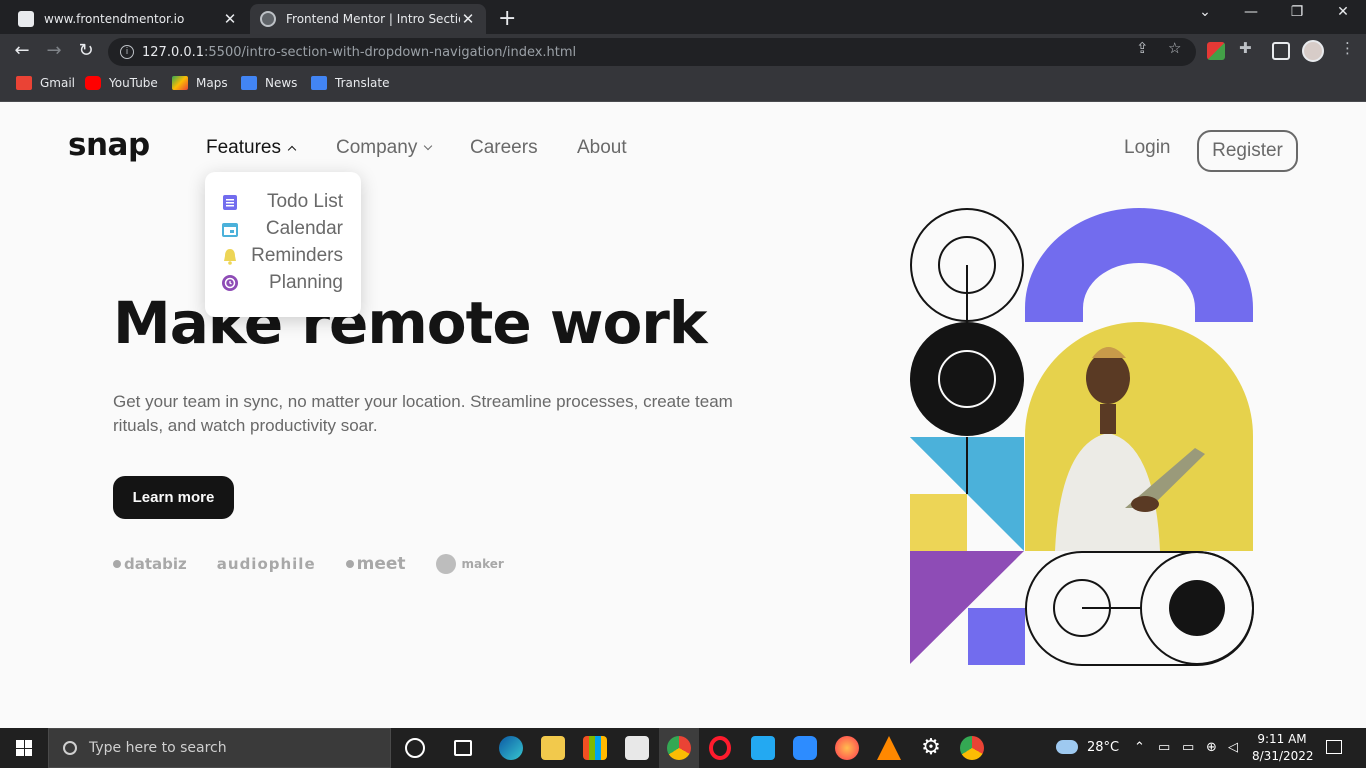 The width and height of the screenshot is (1366, 768). What do you see at coordinates (243, 147) in the screenshot?
I see `nav-features-label: Features` at bounding box center [243, 147].